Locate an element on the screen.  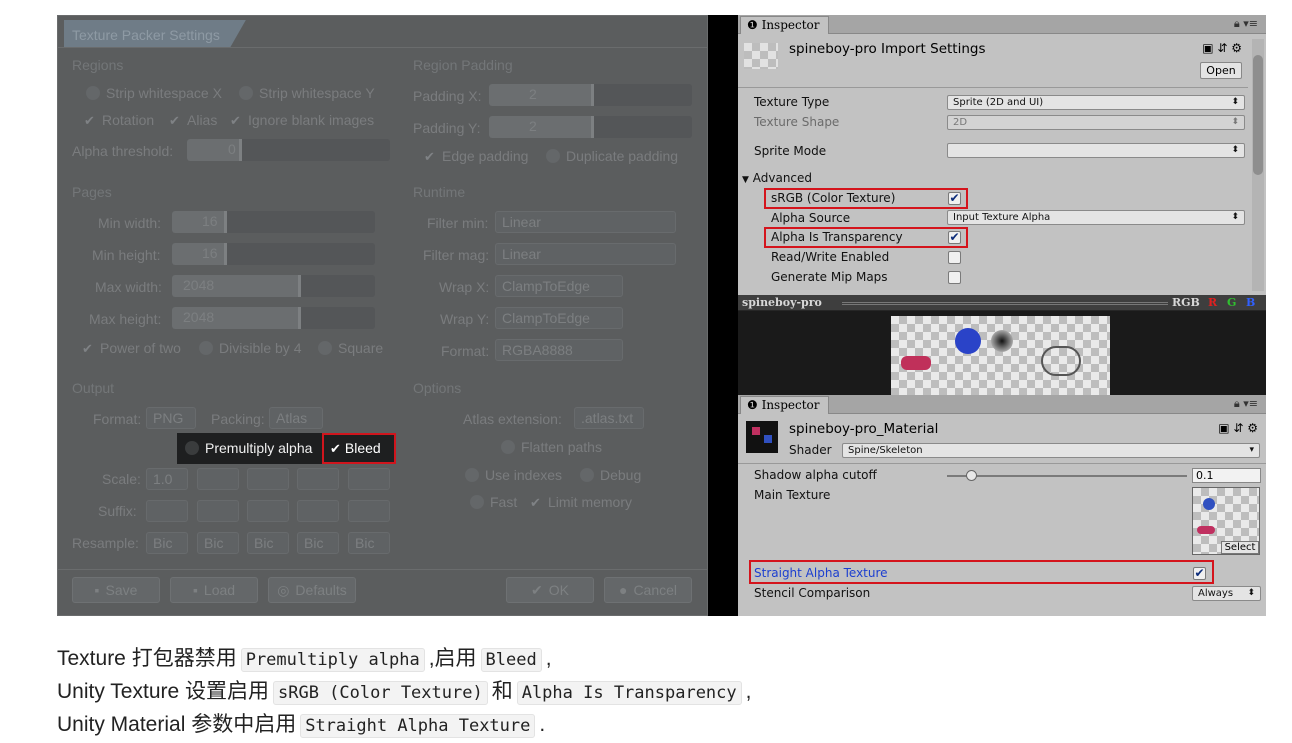
tab-texture-packer-settings: Texture Packer Settings is located at coordinates (155, 34).